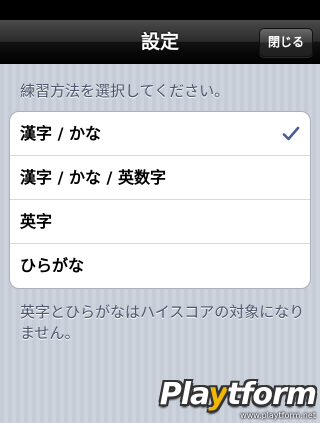 This screenshot has height=423, width=320. What do you see at coordinates (291, 133) in the screenshot?
I see `check-icon` at bounding box center [291, 133].